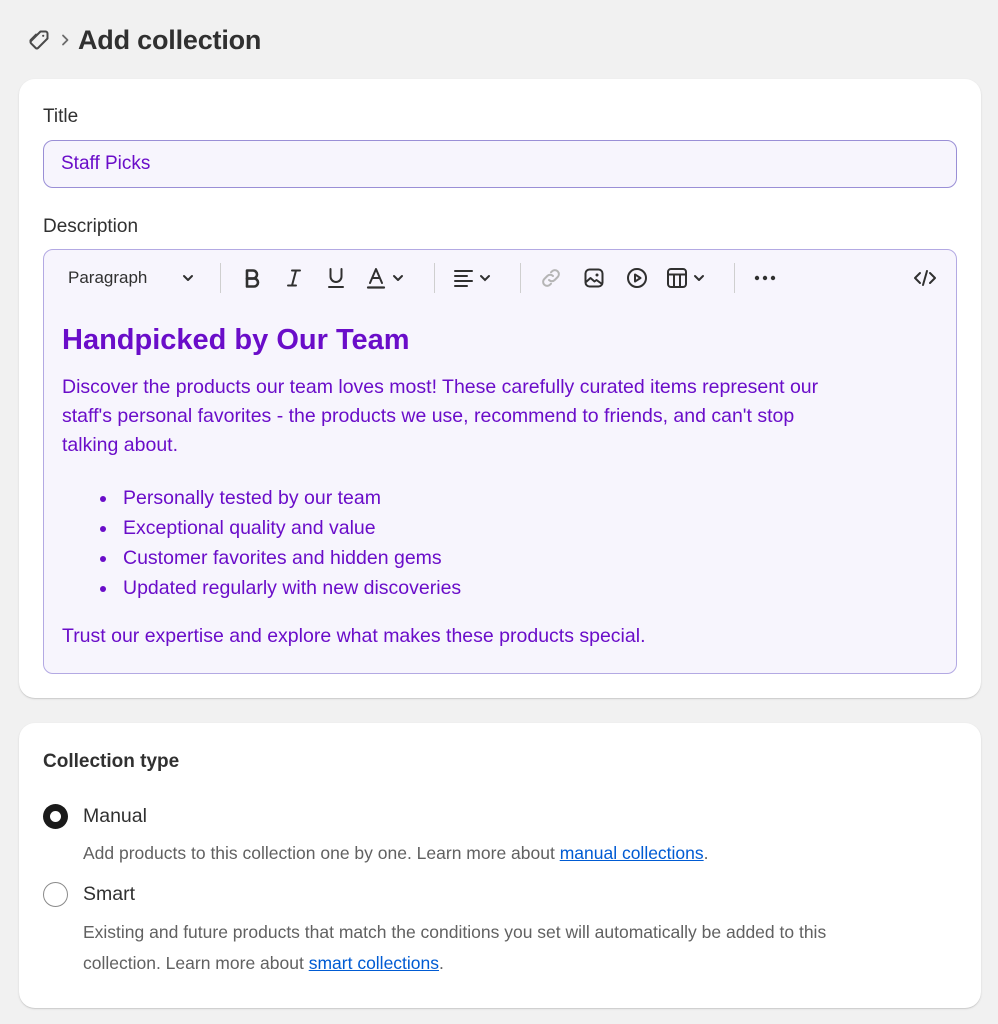  I want to click on manual-radio, so click(55, 816).